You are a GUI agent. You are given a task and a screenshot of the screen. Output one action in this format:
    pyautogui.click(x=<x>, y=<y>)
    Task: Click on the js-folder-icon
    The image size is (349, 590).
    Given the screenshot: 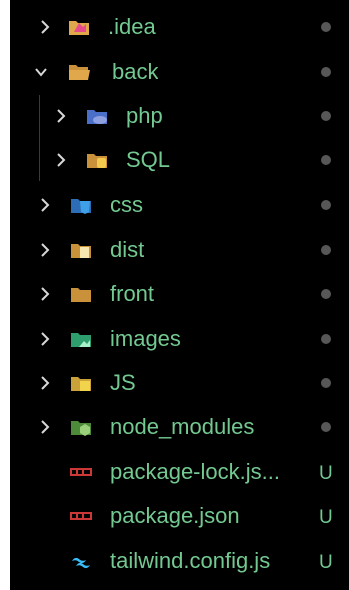 What is the action you would take?
    pyautogui.click(x=81, y=383)
    